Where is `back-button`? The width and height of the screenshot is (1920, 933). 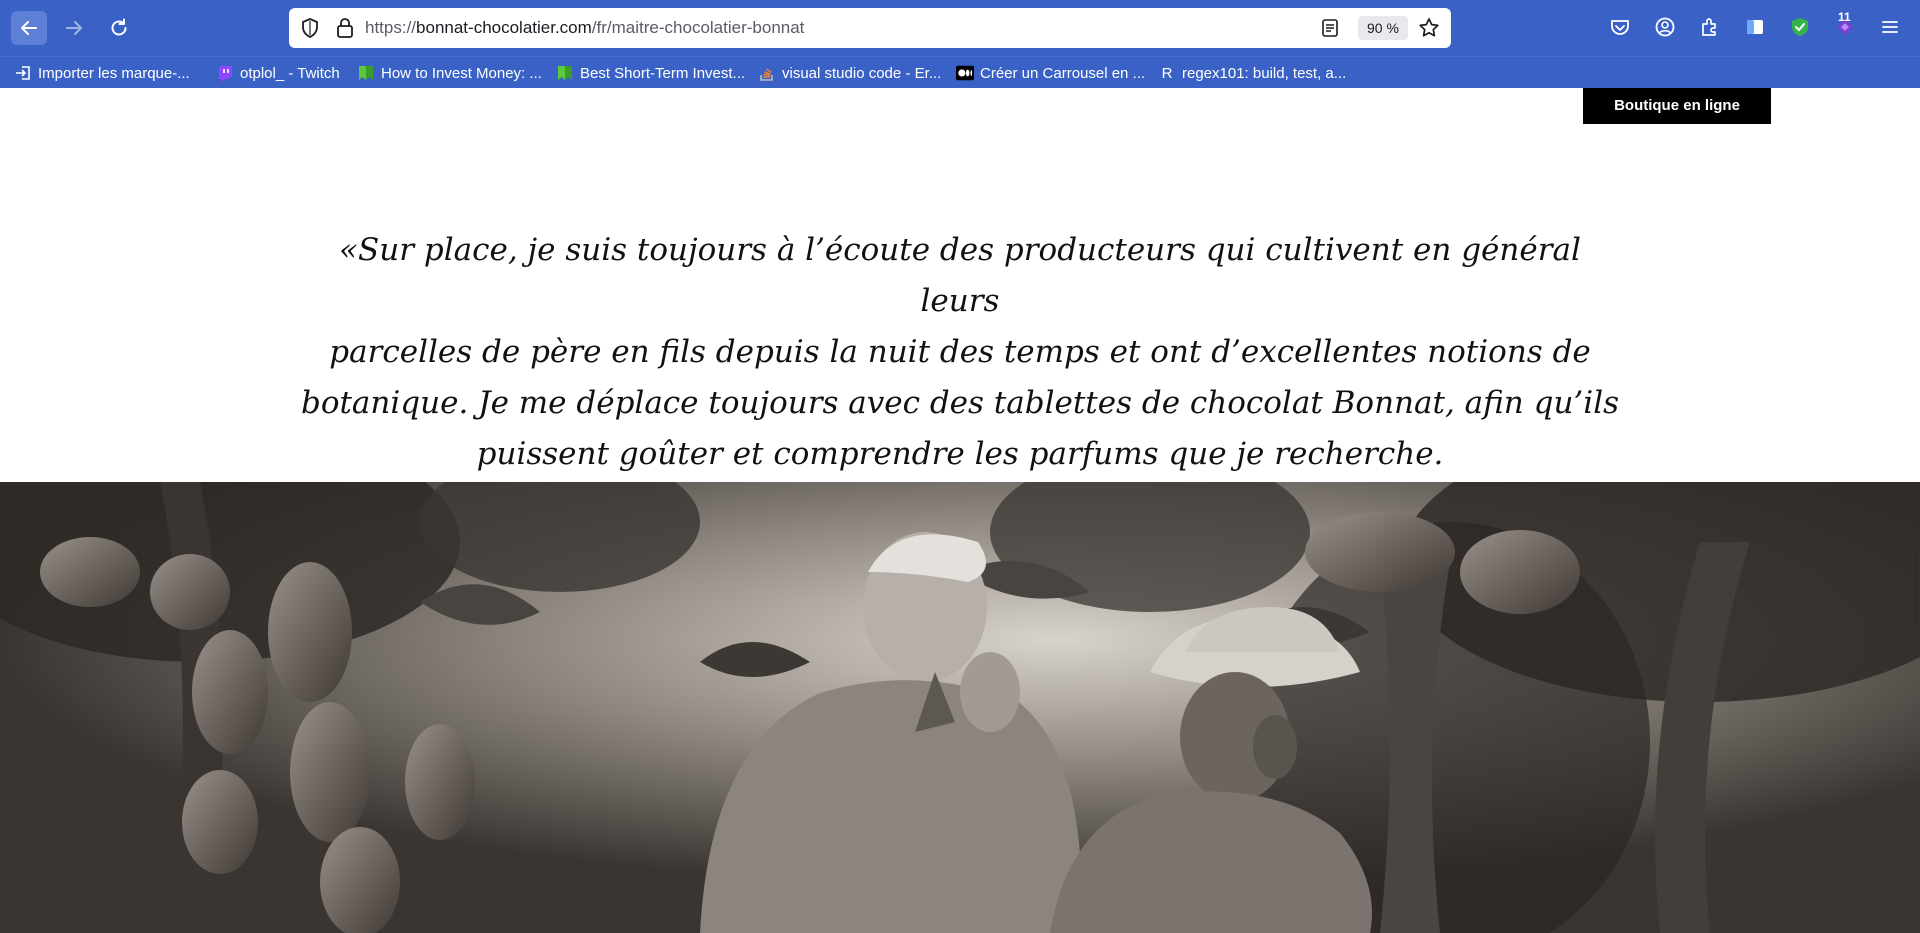 back-button is located at coordinates (29, 28).